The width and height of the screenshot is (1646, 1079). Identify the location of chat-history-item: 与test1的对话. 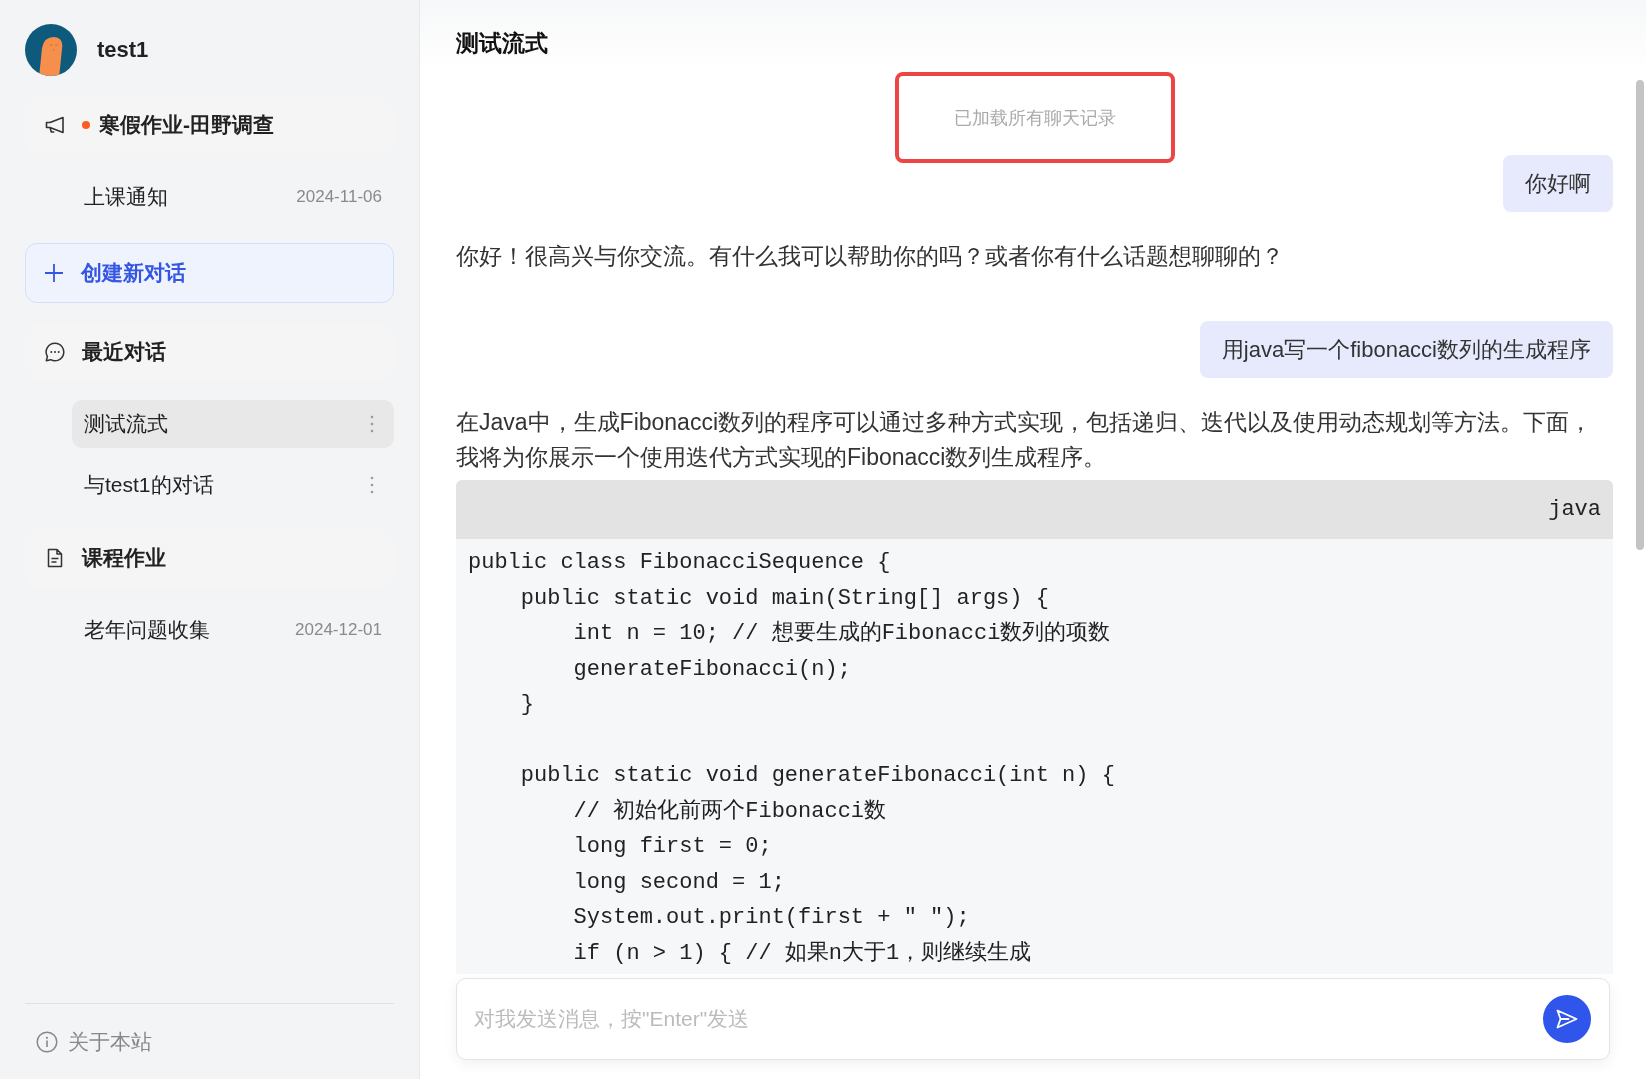
(233, 485).